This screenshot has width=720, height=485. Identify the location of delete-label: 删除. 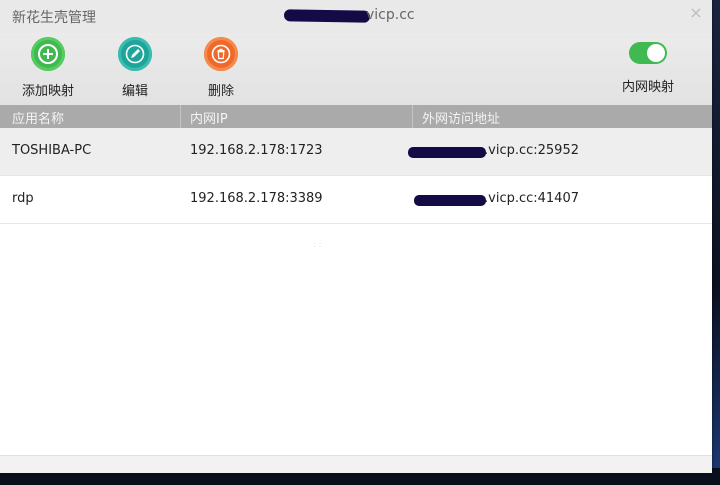
(220, 91).